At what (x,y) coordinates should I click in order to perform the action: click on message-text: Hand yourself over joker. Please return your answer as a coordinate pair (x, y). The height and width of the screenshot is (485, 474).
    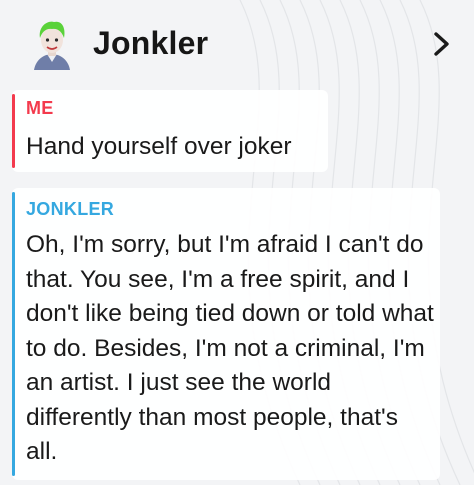
    Looking at the image, I should click on (159, 146).